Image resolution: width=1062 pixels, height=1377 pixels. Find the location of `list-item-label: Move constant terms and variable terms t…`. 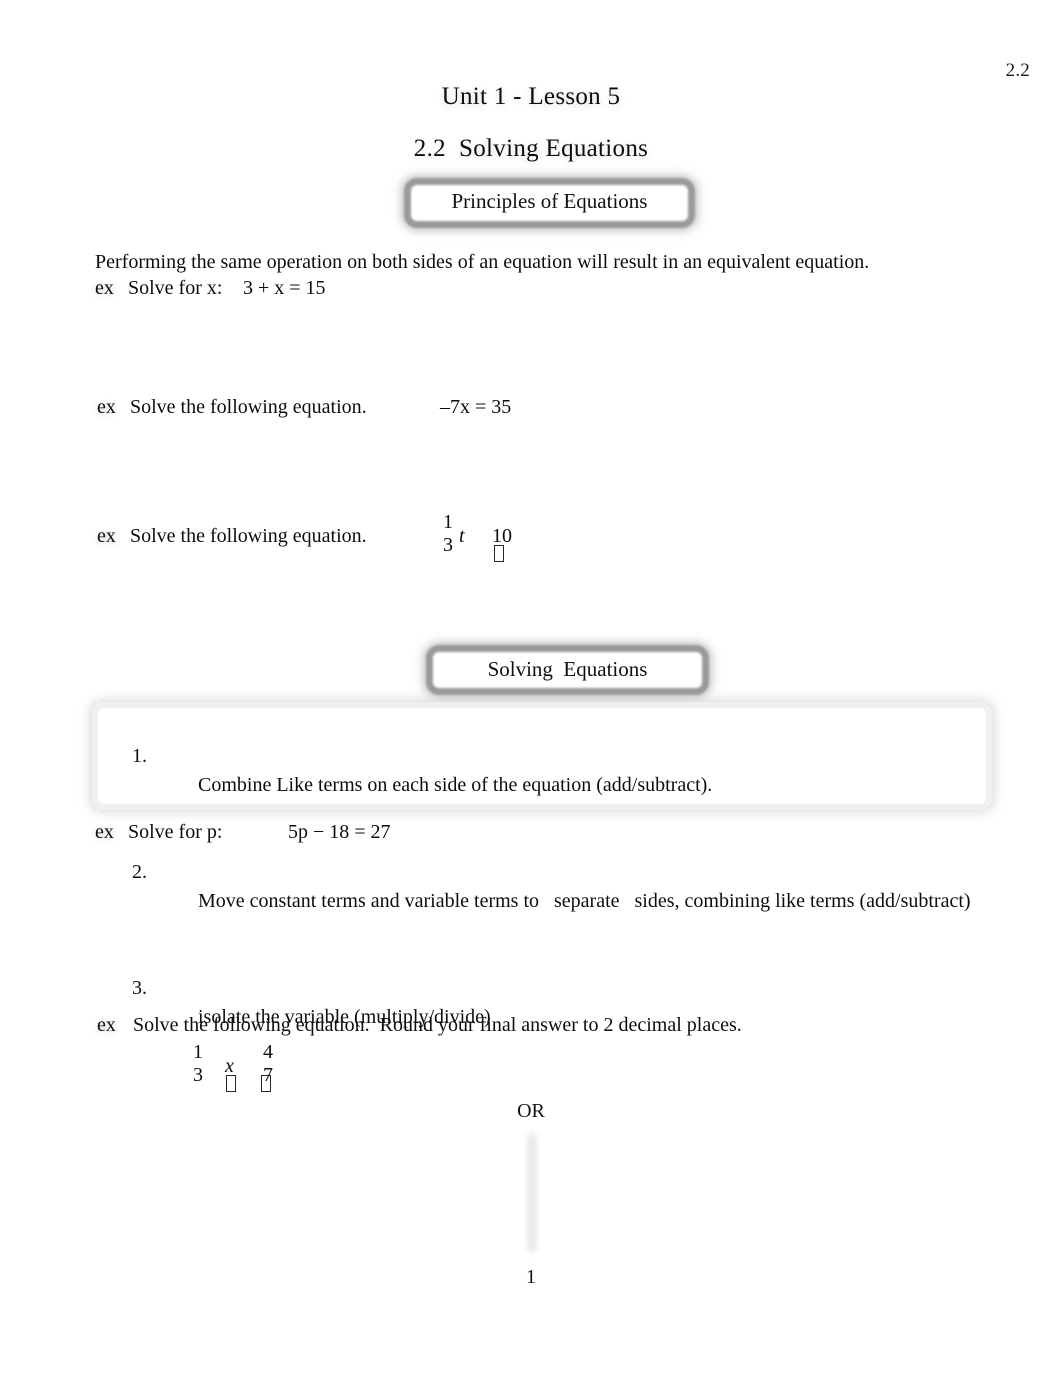

list-item-label: Move constant terms and variable terms t… is located at coordinates (584, 901).